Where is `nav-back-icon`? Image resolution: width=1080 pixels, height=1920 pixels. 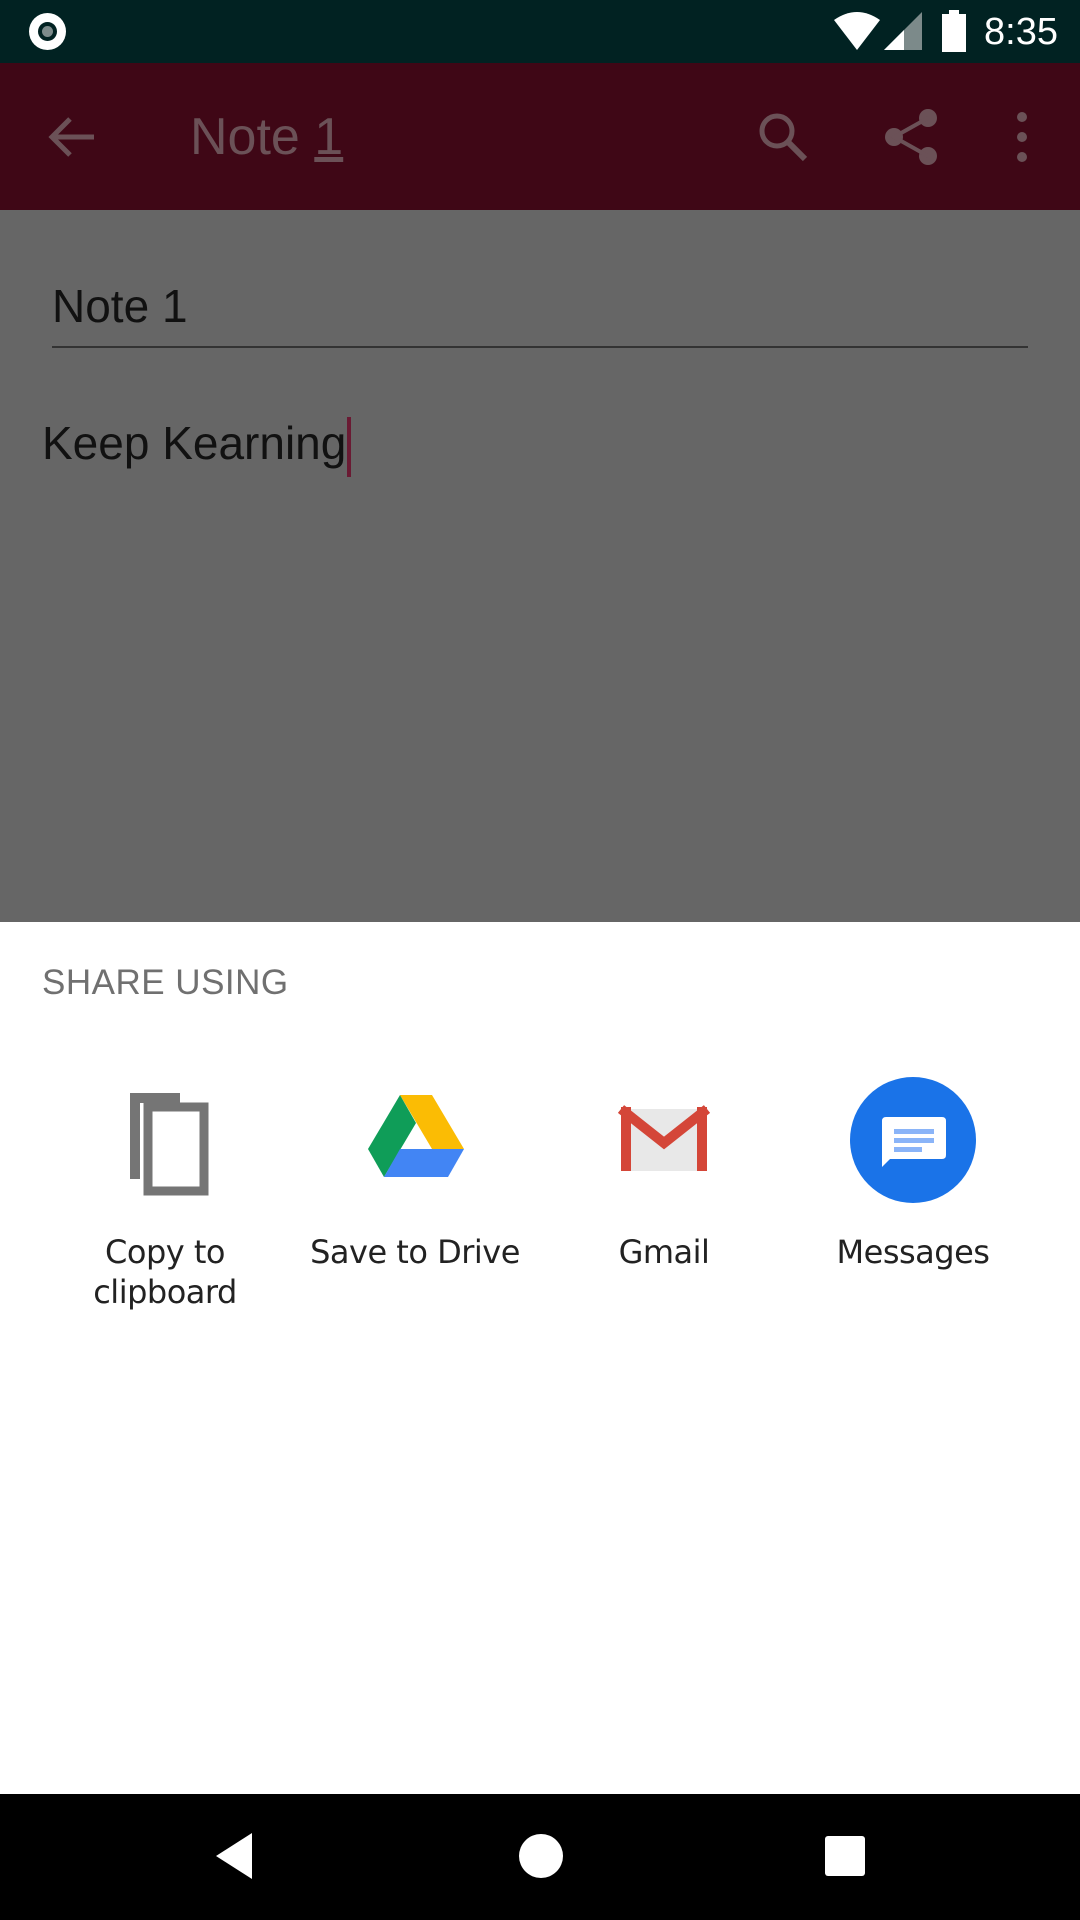 nav-back-icon is located at coordinates (234, 1856).